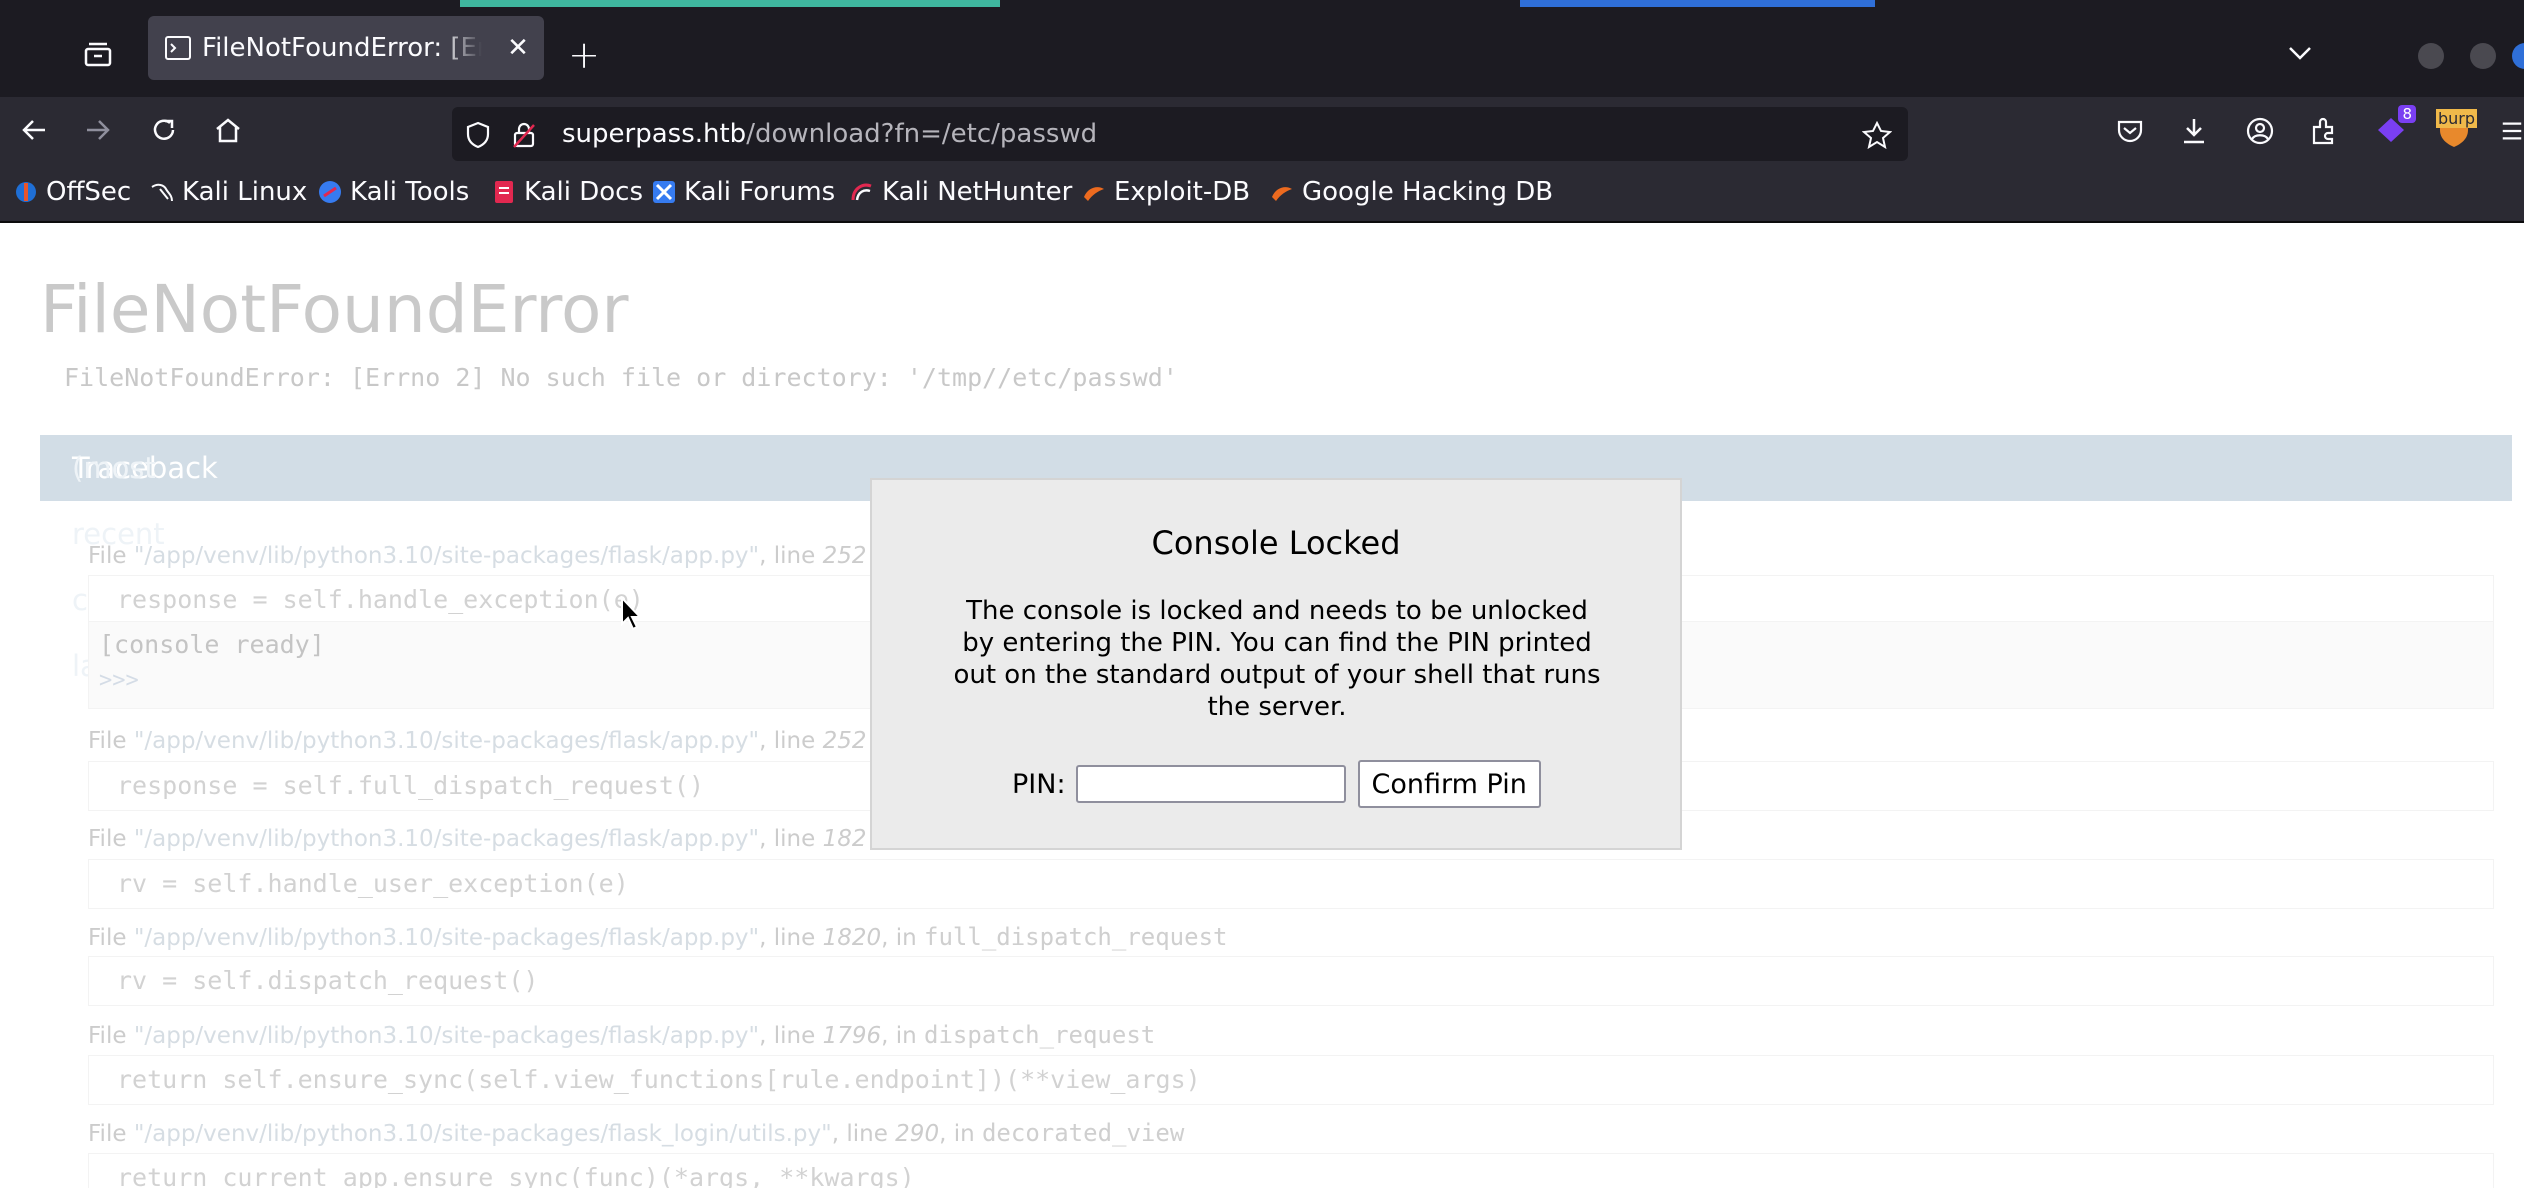  I want to click on extensions-icon, so click(2324, 131).